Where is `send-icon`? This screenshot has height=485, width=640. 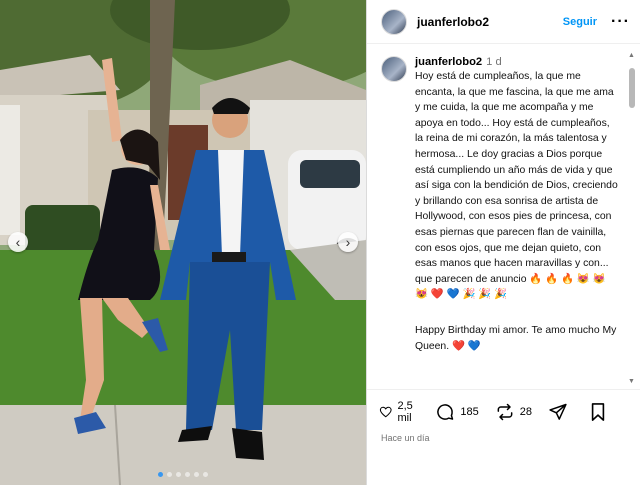
send-icon is located at coordinates (558, 411).